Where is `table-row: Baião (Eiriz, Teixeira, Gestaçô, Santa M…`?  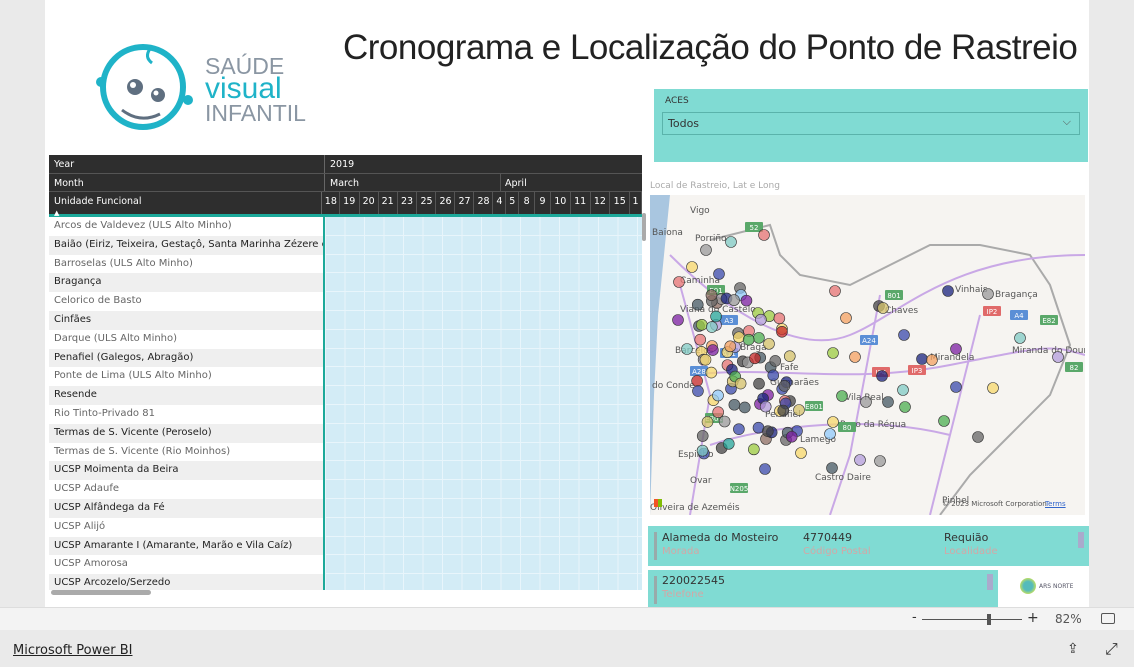 table-row: Baião (Eiriz, Teixeira, Gestaçô, Santa M… is located at coordinates (345, 245).